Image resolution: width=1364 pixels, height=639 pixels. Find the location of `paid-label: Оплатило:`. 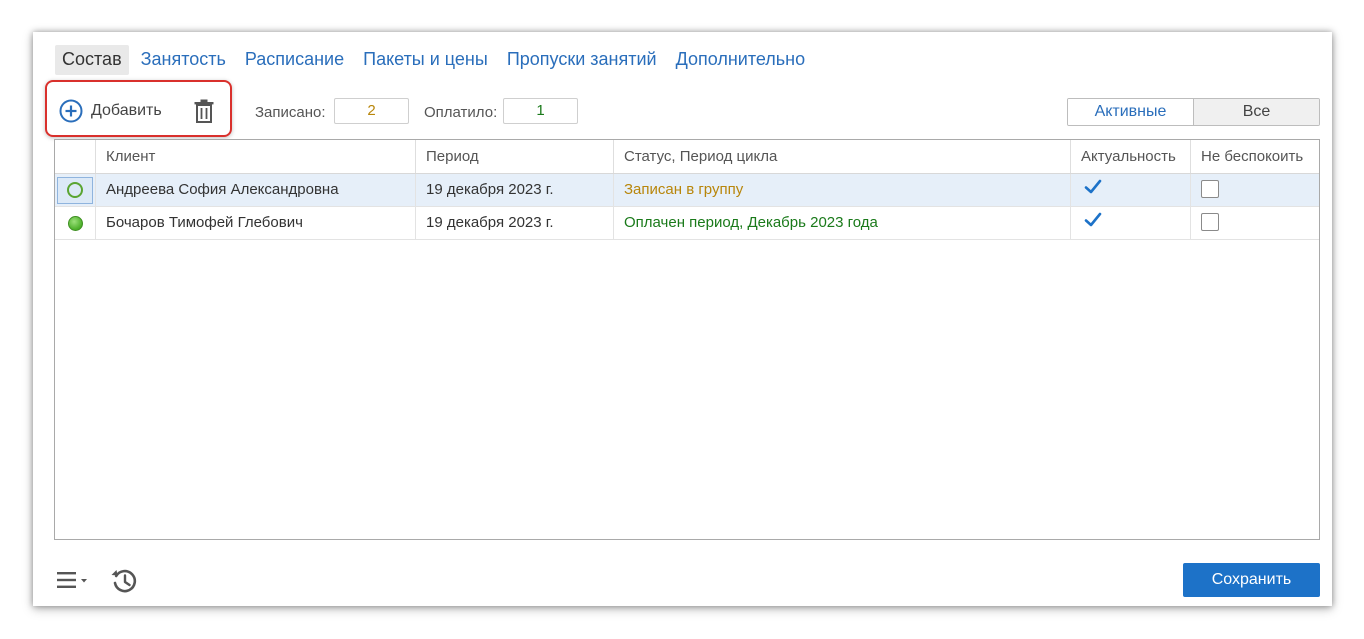

paid-label: Оплатило: is located at coordinates (461, 112).